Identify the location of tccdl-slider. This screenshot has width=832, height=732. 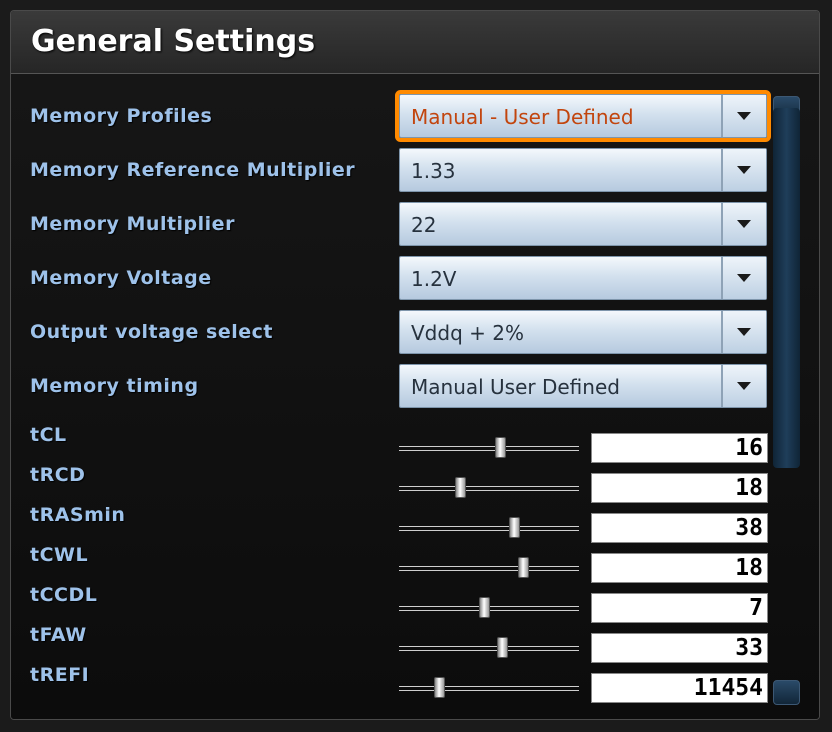
(489, 607).